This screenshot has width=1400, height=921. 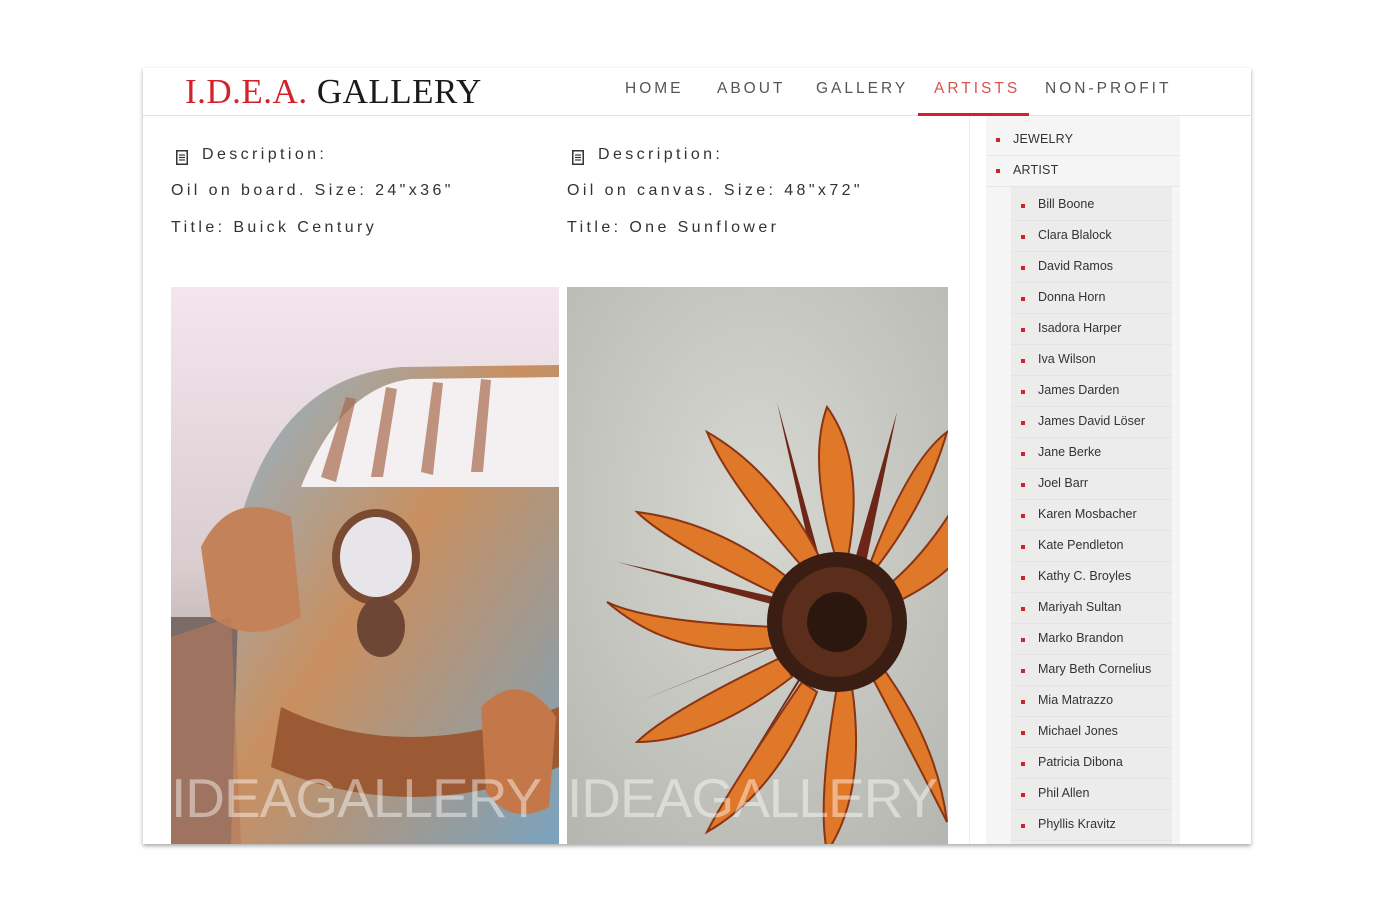 I want to click on artist-name: James Darden, so click(x=1079, y=390).